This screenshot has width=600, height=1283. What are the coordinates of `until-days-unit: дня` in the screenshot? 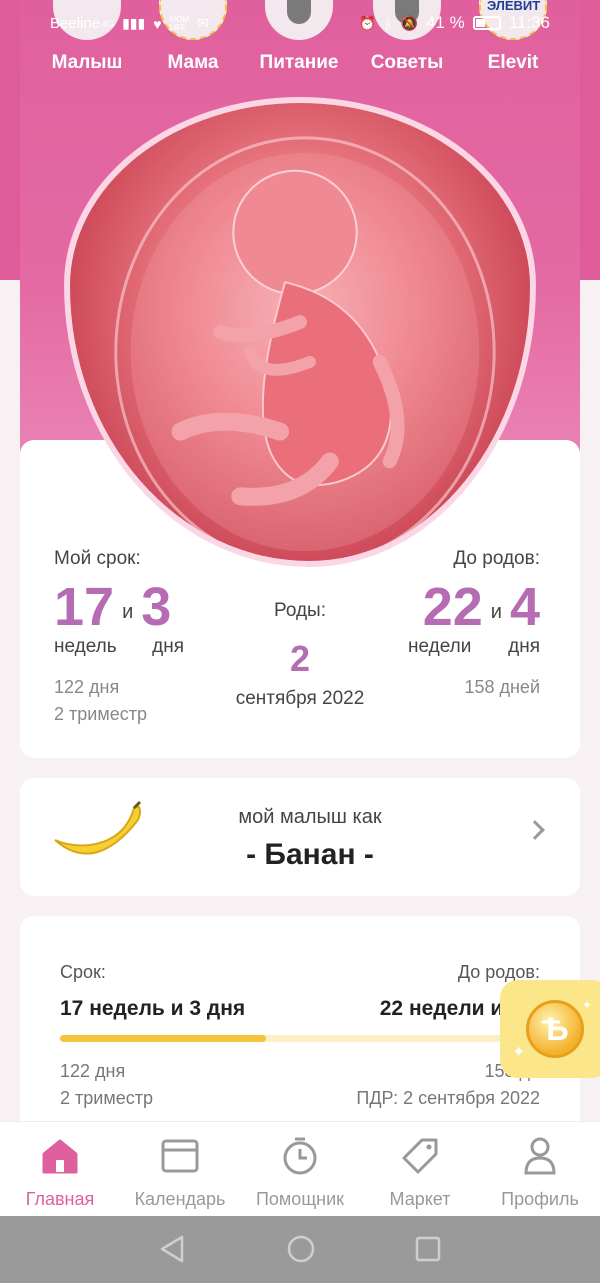 It's located at (524, 646).